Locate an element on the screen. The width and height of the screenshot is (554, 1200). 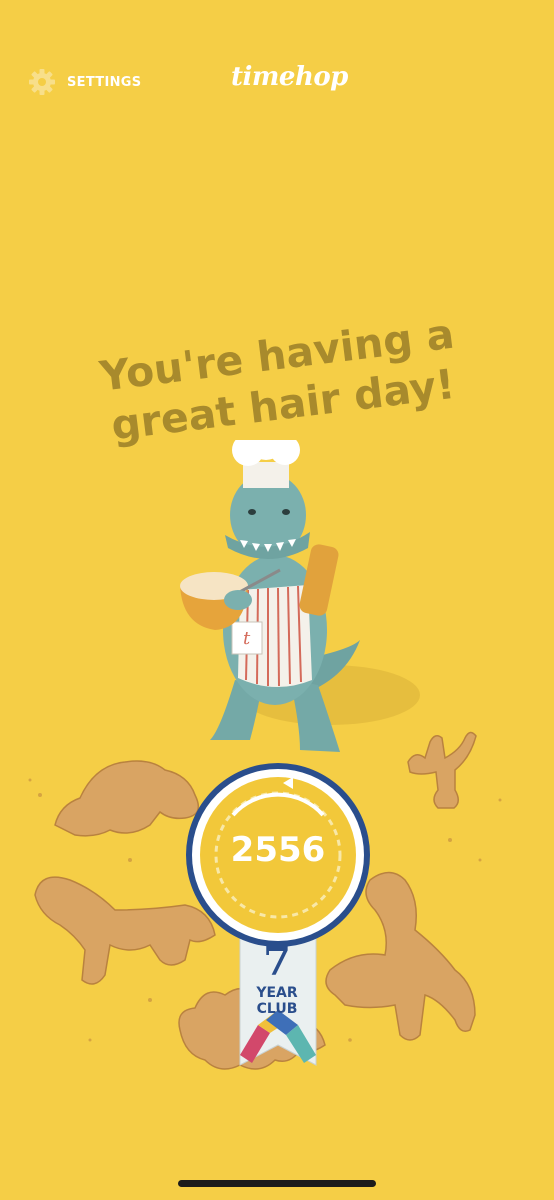
badge-club-label: YEAR CLUB is located at coordinates (277, 1001).